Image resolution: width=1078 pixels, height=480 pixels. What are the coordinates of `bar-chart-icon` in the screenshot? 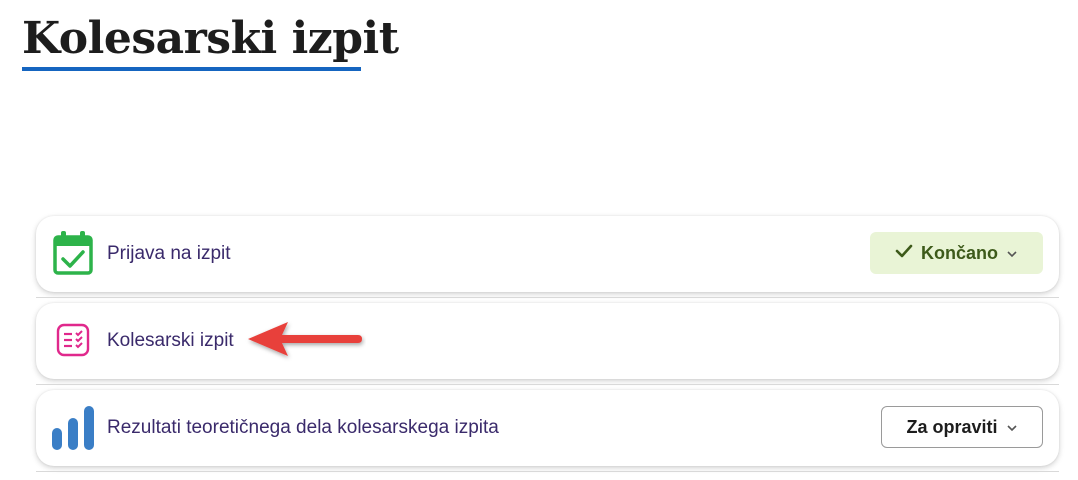 It's located at (74, 428).